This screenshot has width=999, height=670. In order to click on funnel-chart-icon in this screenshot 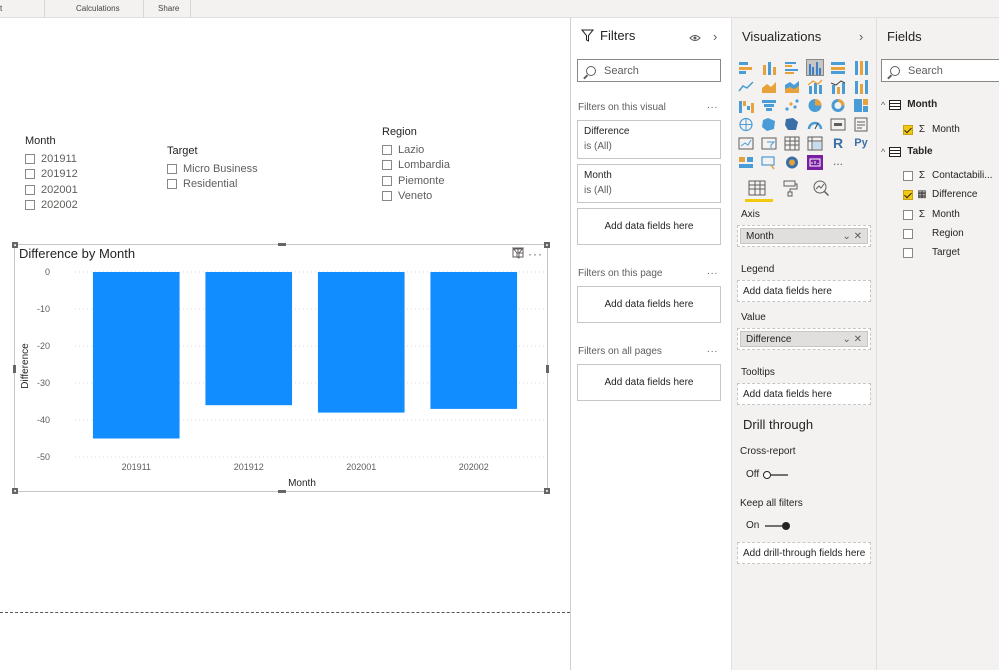, I will do `click(769, 105)`.